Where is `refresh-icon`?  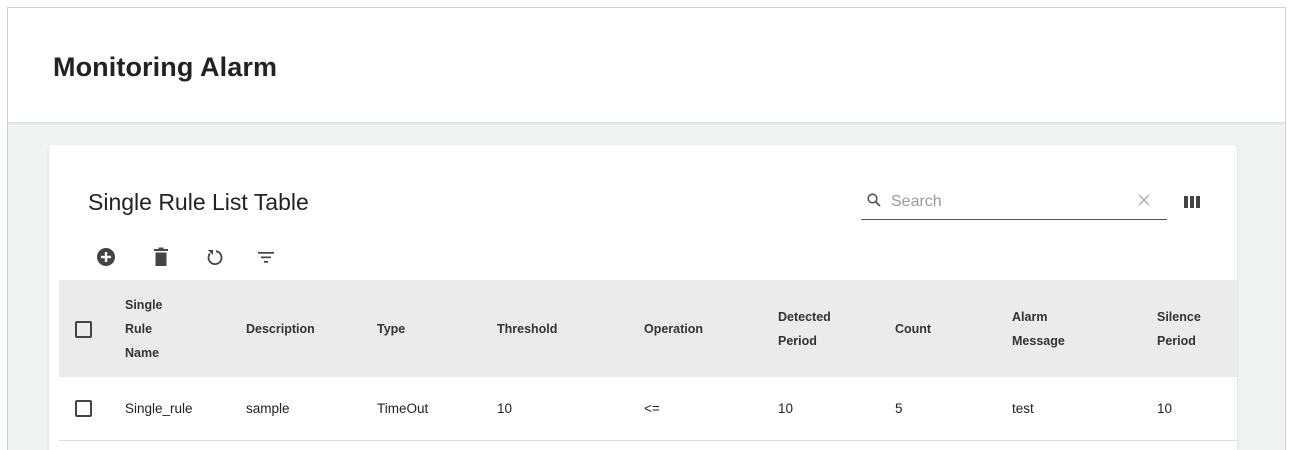
refresh-icon is located at coordinates (215, 257).